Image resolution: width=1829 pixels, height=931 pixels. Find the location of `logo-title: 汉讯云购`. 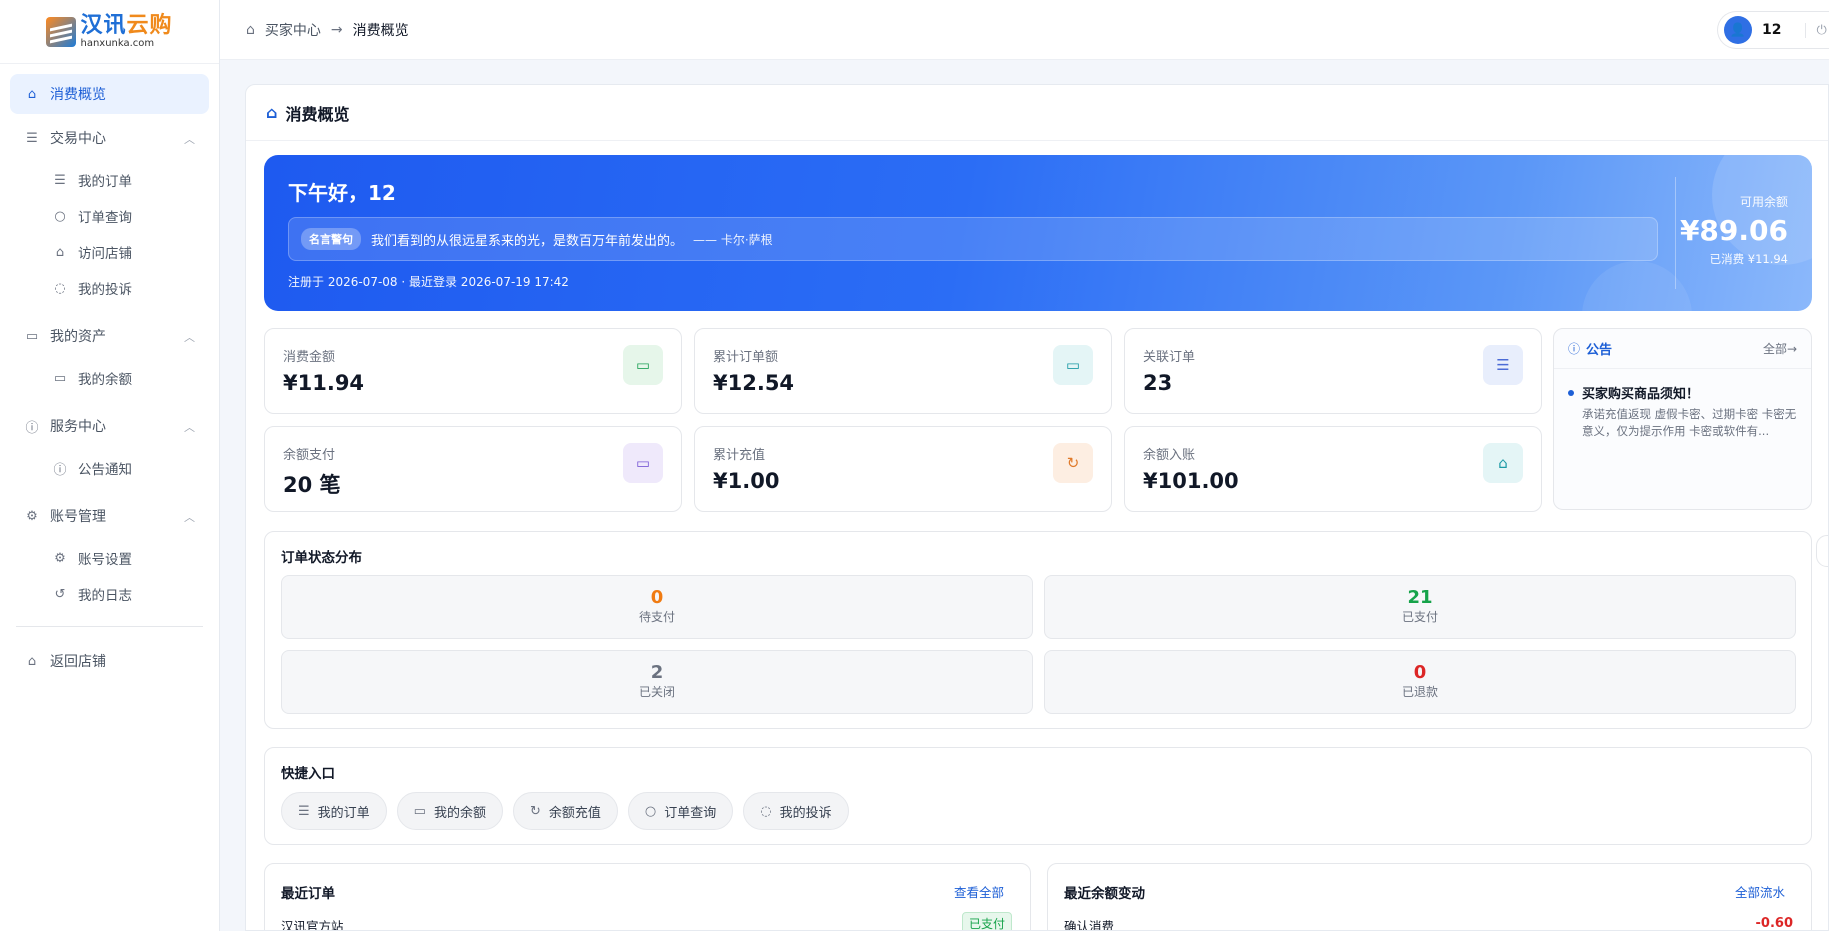

logo-title: 汉讯云购 is located at coordinates (126, 25).